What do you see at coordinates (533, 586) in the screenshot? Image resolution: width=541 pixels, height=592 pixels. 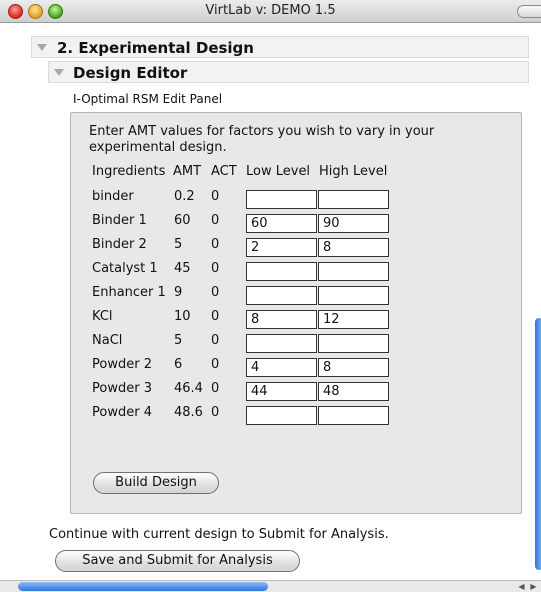 I see `scroll-right-arrow-icon: ▶` at bounding box center [533, 586].